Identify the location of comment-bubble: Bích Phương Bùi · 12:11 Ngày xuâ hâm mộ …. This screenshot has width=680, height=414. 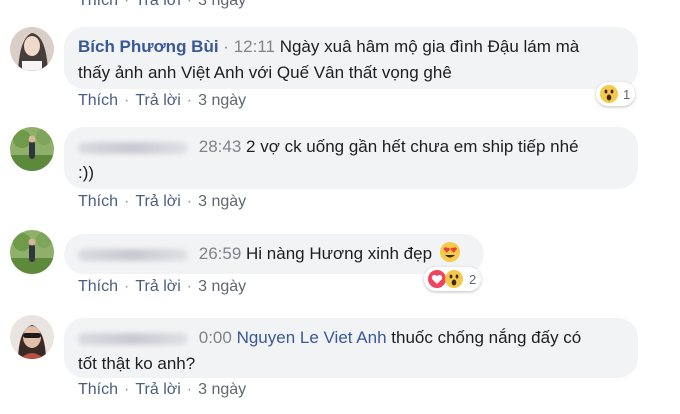
(351, 58).